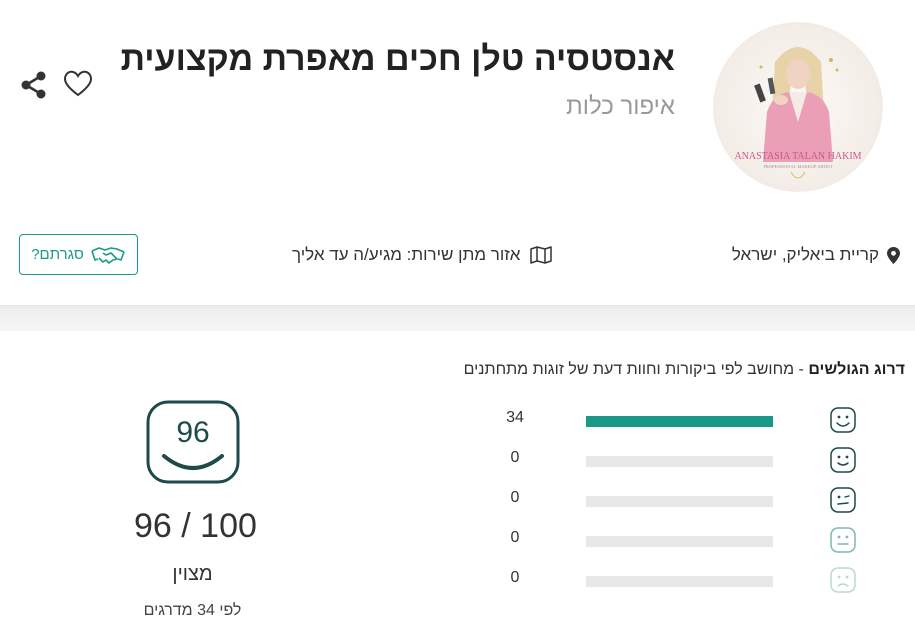  Describe the element at coordinates (620, 106) in the screenshot. I see `vendor-category: איפור כלות` at that location.